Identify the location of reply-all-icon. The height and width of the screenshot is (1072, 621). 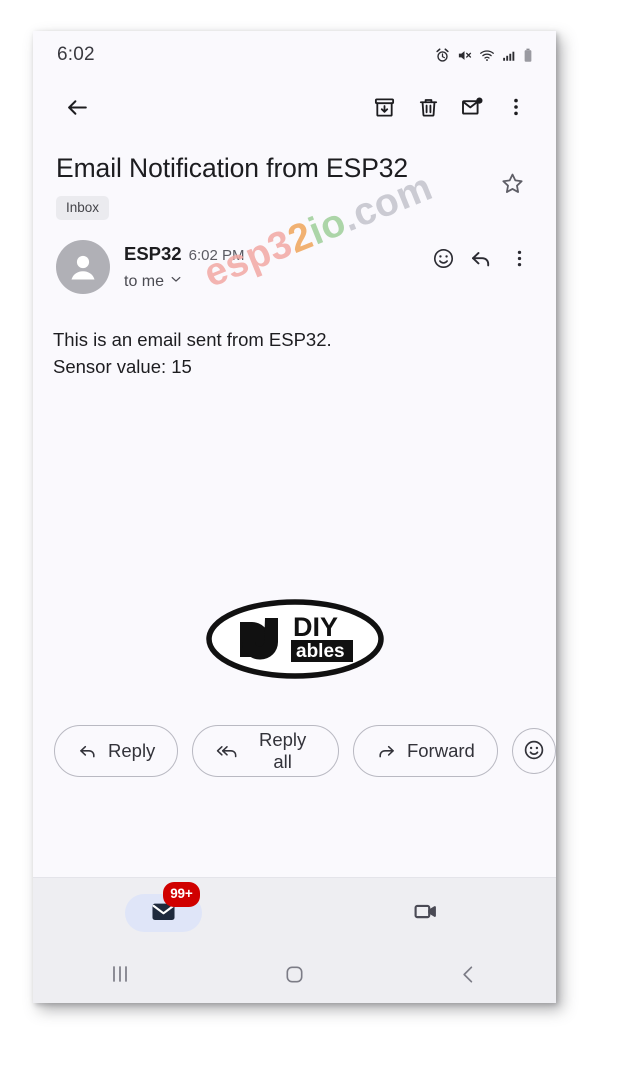
(227, 751).